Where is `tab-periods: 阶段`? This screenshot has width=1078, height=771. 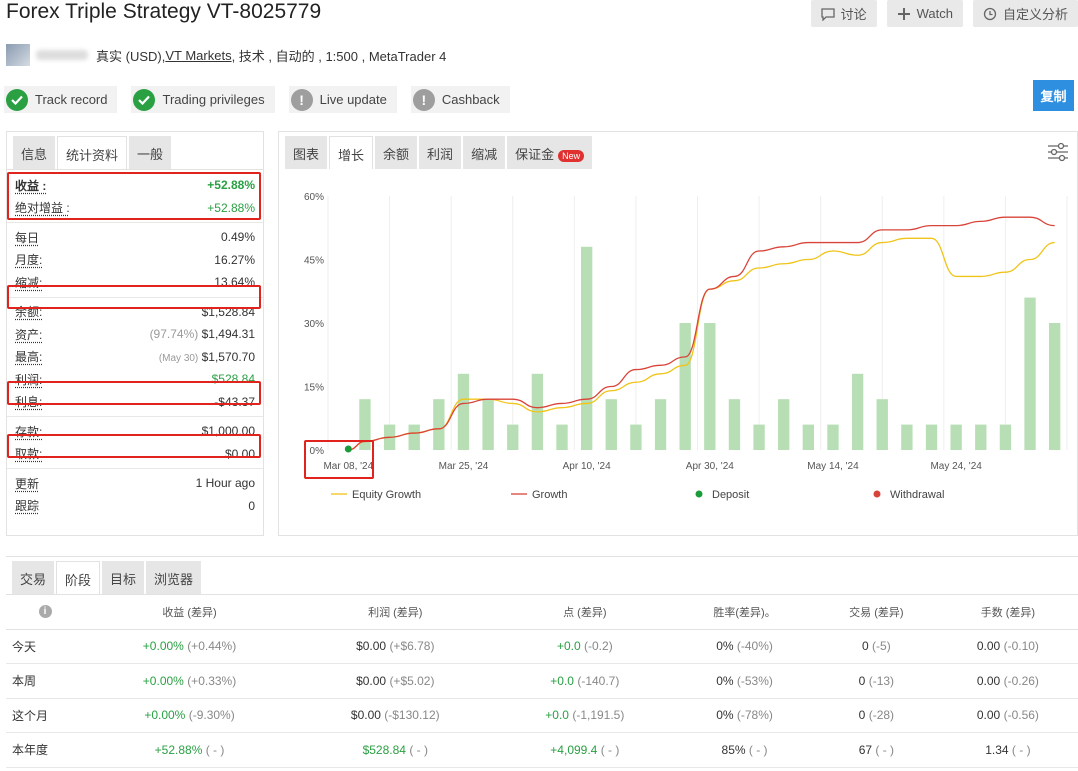 tab-periods: 阶段 is located at coordinates (78, 577).